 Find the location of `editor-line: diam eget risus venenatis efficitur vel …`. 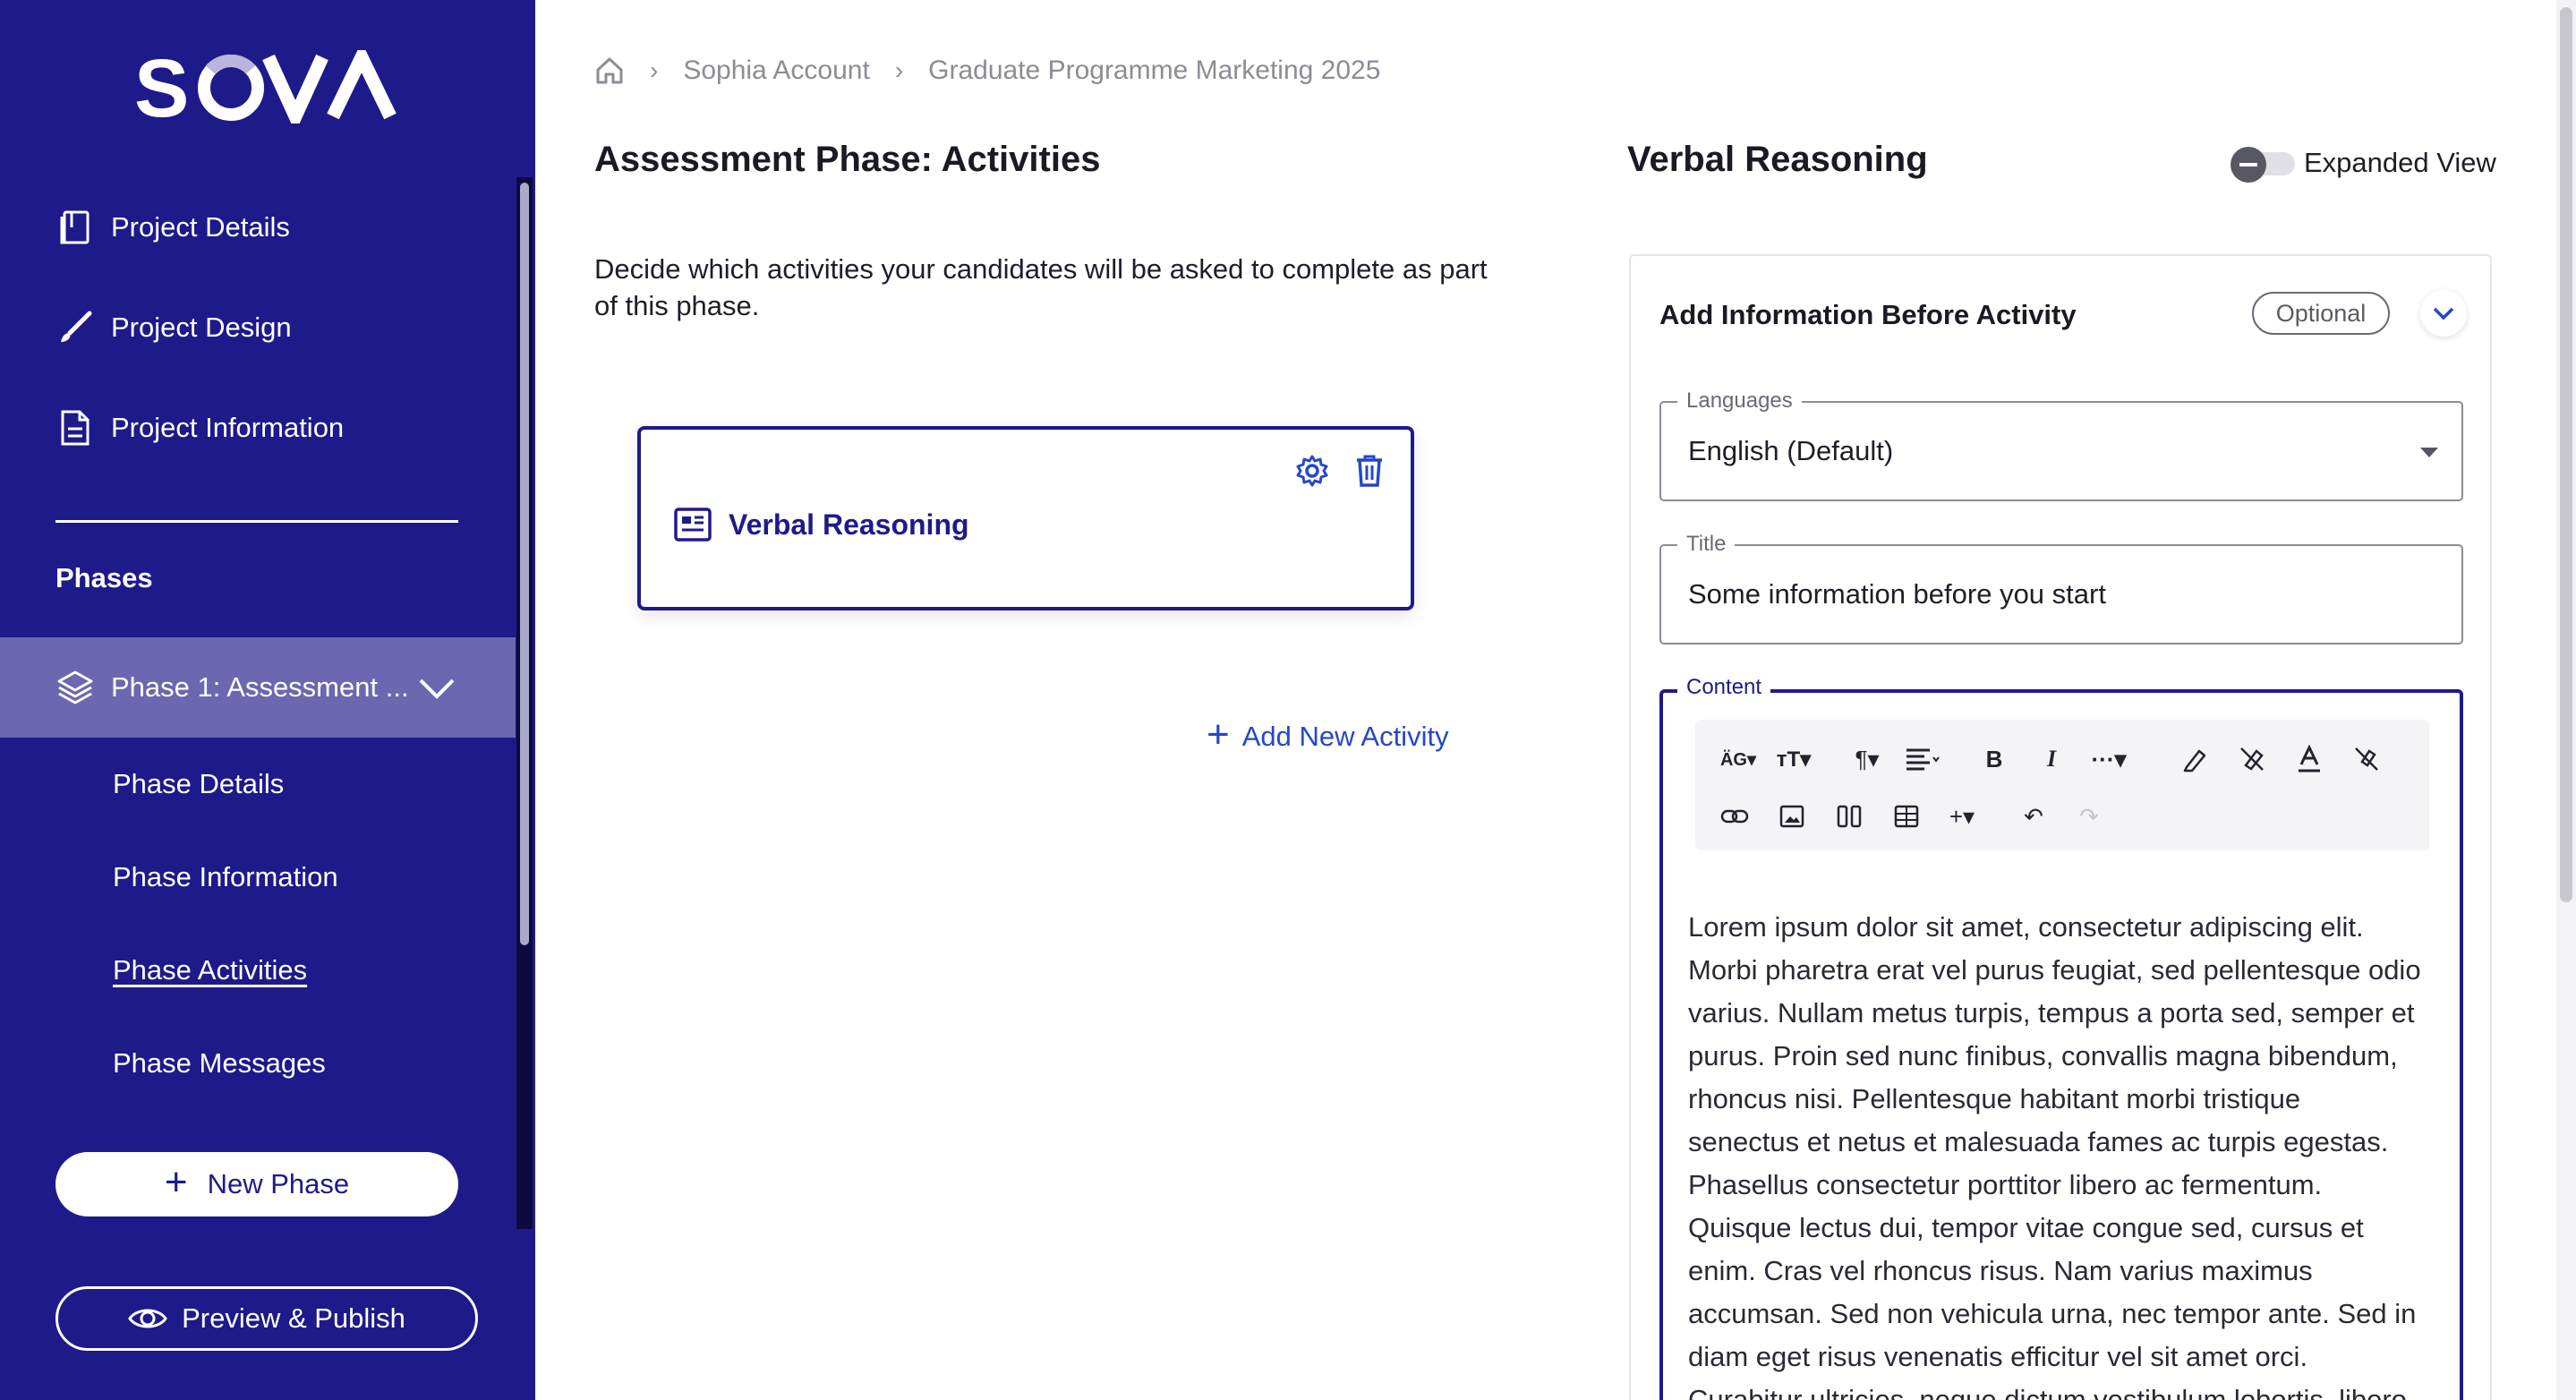

editor-line: diam eget risus venenatis efficitur vel … is located at coordinates (1998, 1356).